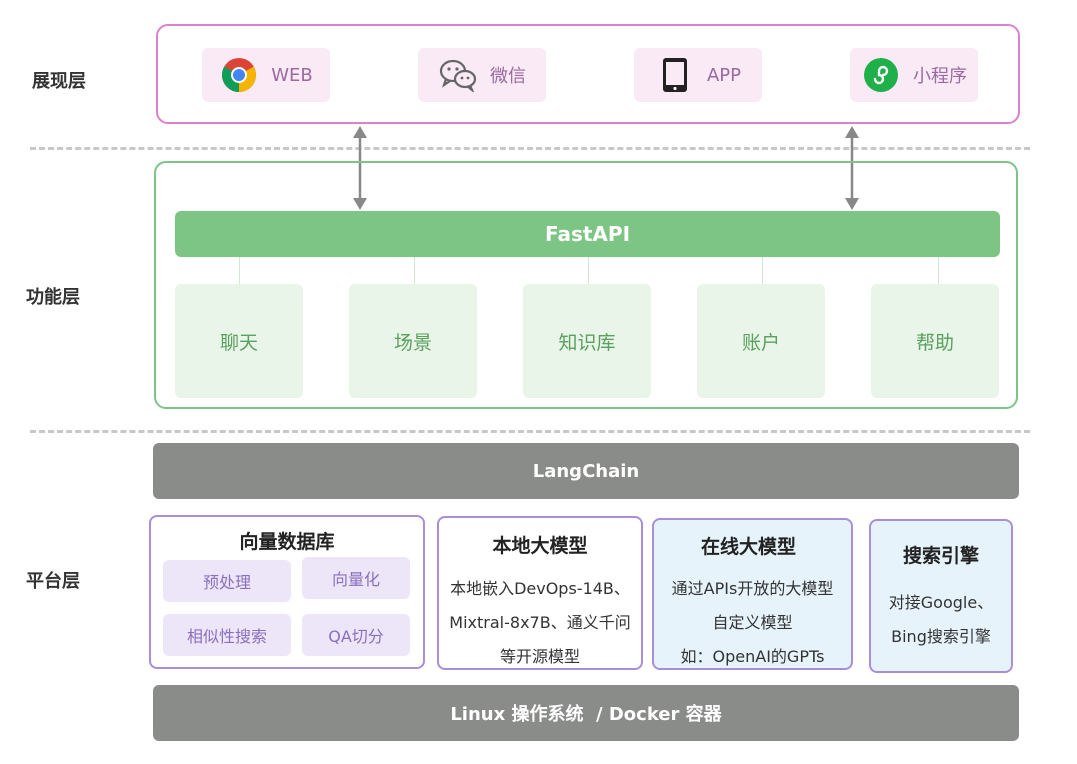  I want to click on client-app-label: APP, so click(724, 75).